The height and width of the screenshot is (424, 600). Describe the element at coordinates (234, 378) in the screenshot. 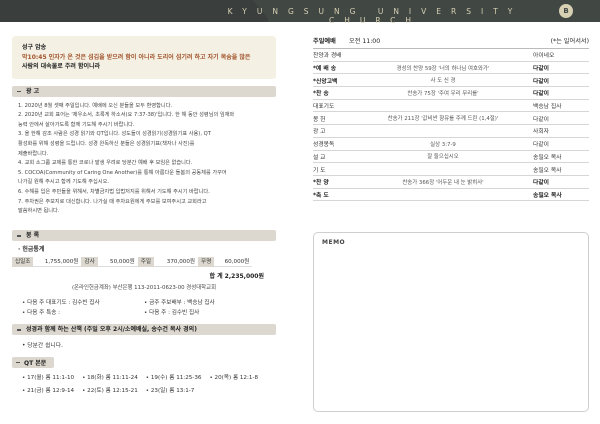

I see `qt-item: • 20(목) 롬 12:1-8` at that location.